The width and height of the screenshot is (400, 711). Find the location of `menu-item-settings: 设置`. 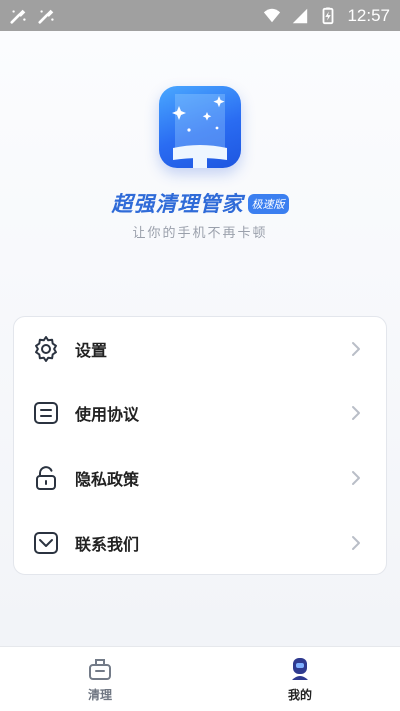

menu-item-settings: 设置 is located at coordinates (201, 349).